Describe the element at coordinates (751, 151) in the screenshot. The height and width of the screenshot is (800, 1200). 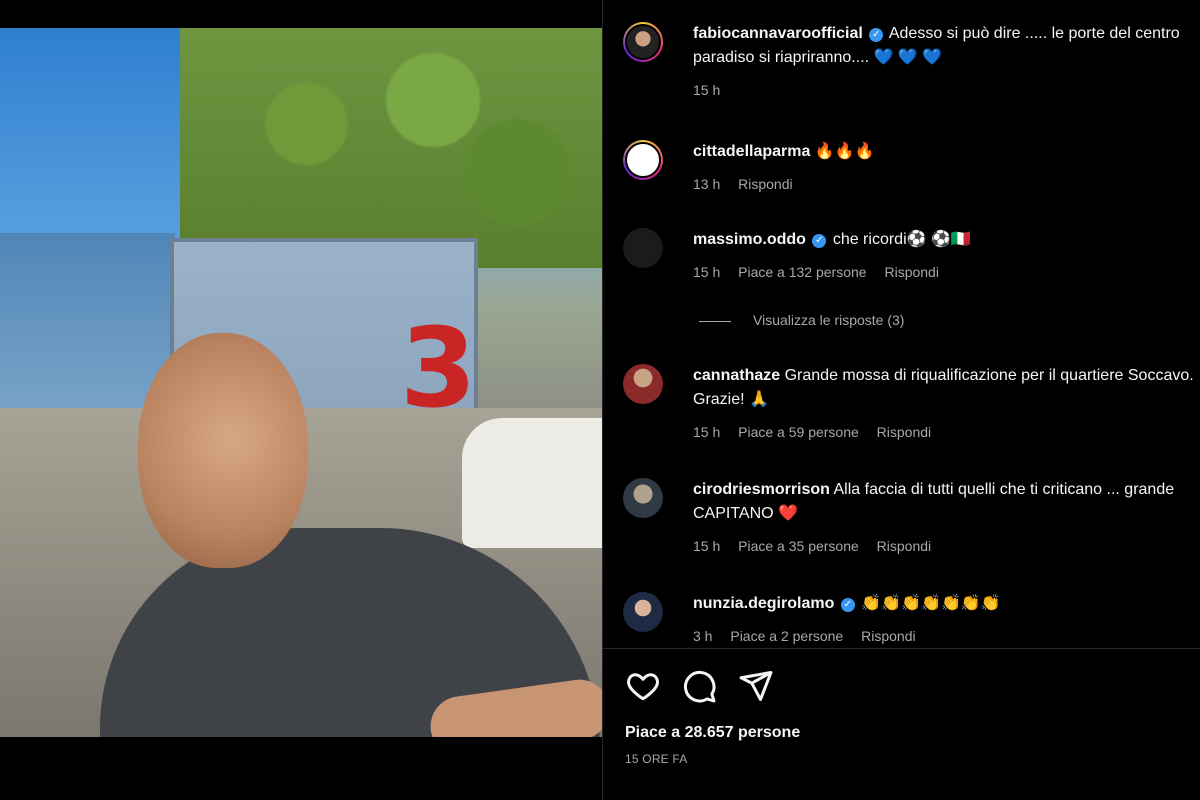
I see `comment-username: cittadellaparma` at that location.